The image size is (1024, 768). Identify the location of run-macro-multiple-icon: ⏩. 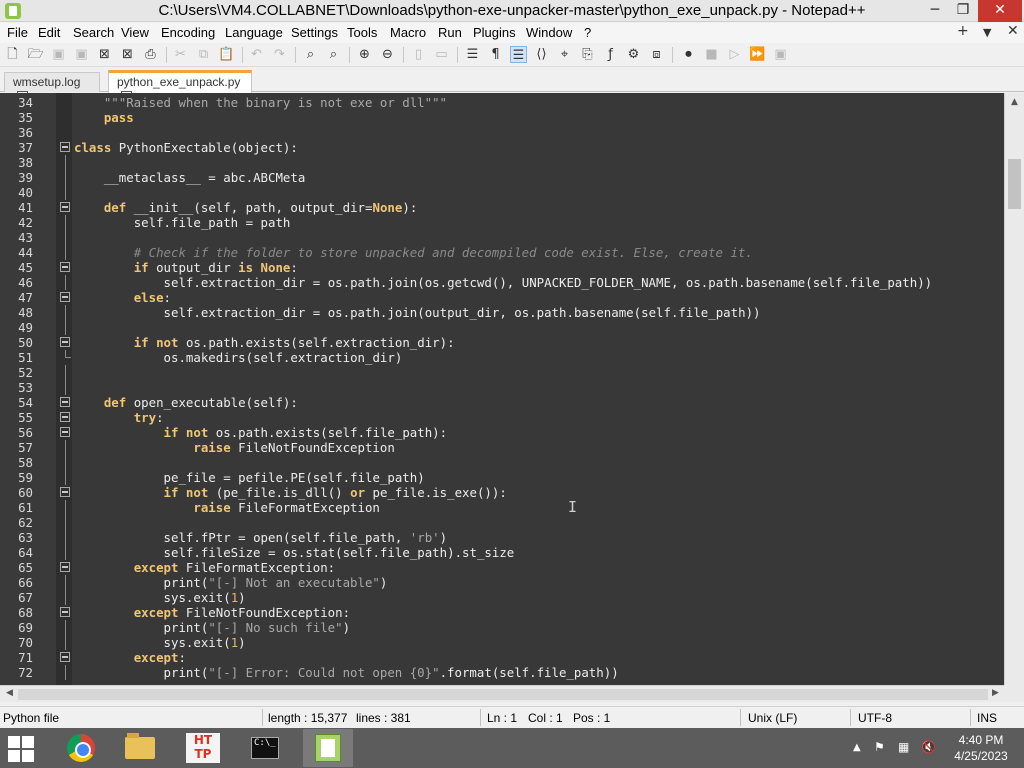
(757, 54).